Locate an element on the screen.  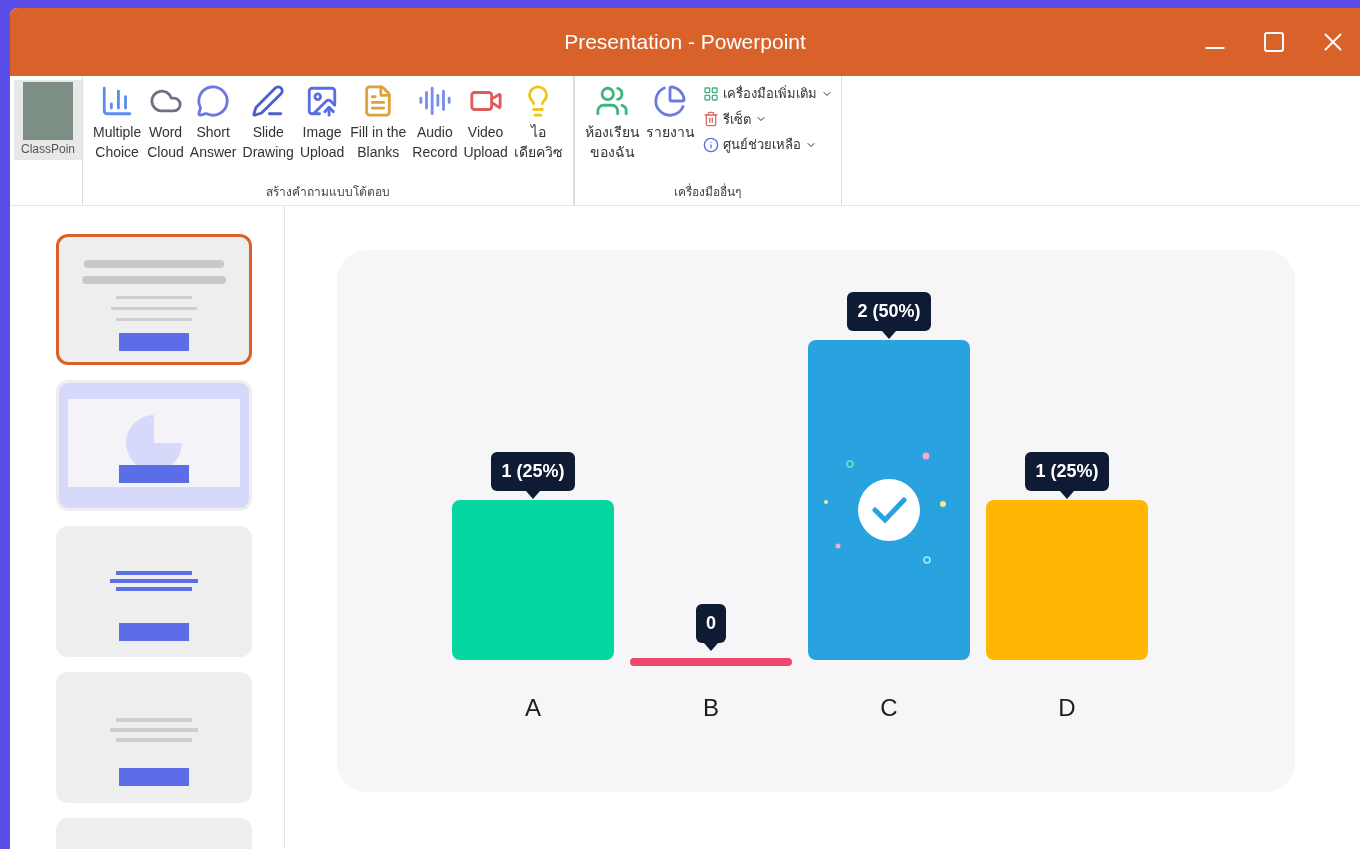
classpoint-button: ClassPoin is located at coordinates (48, 120).